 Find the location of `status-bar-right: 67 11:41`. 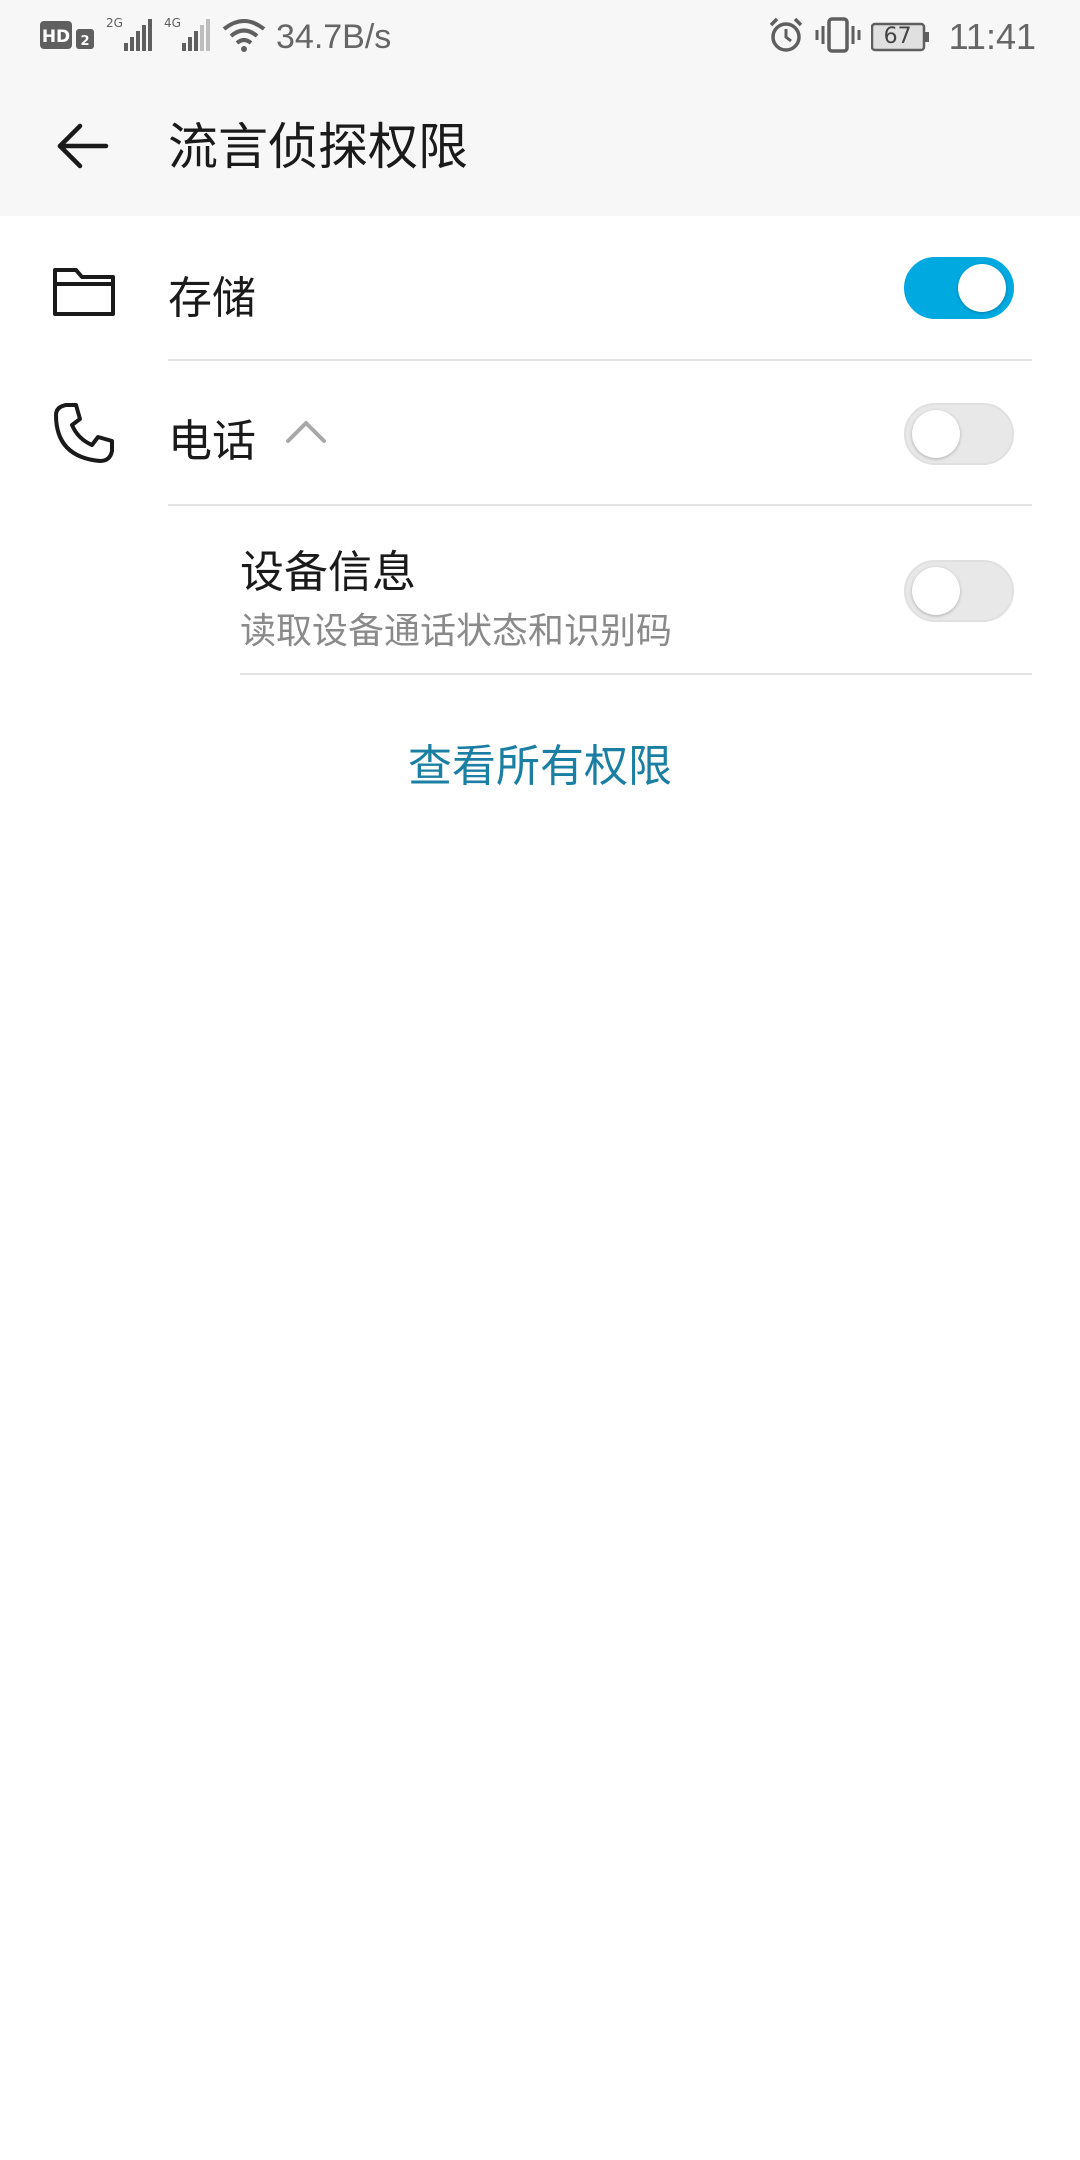

status-bar-right: 67 11:41 is located at coordinates (901, 37).